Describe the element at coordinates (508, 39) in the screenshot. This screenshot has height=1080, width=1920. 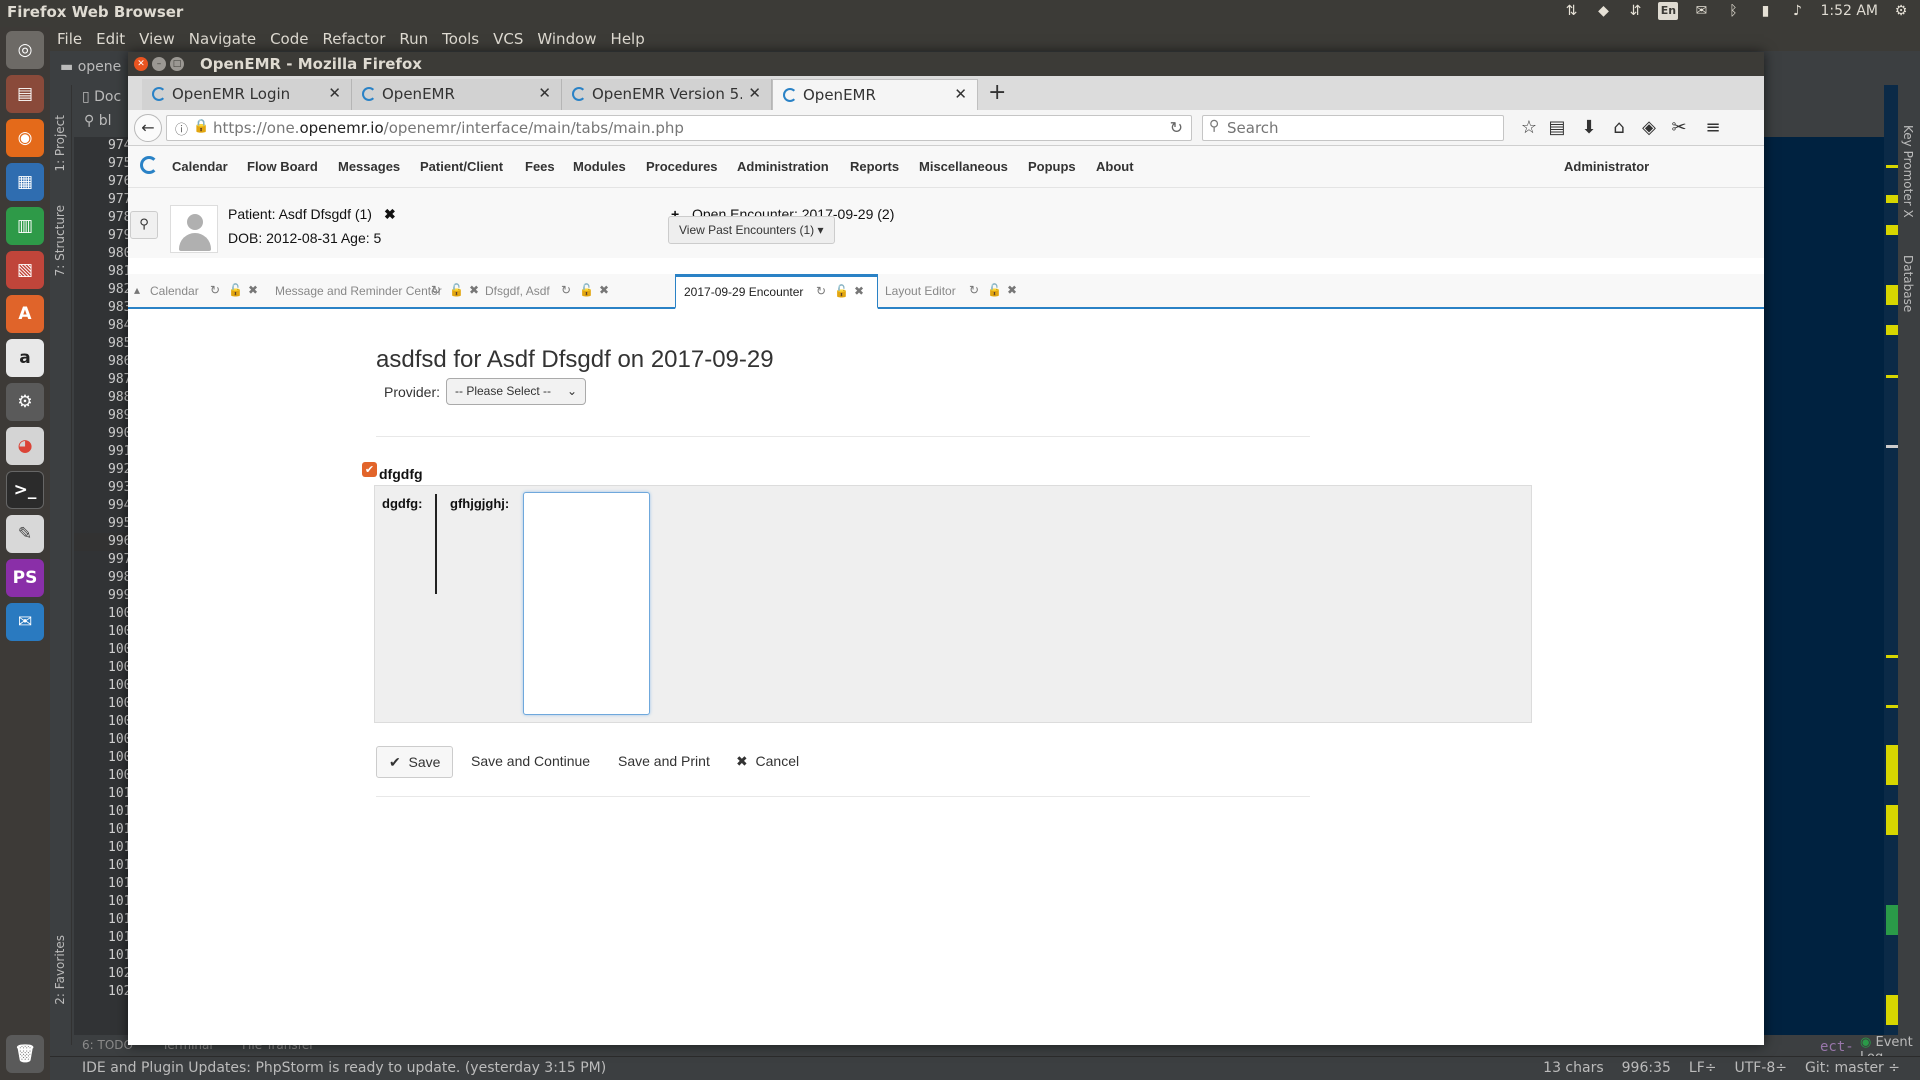
I see `ide-menu-vcs: VCS` at that location.